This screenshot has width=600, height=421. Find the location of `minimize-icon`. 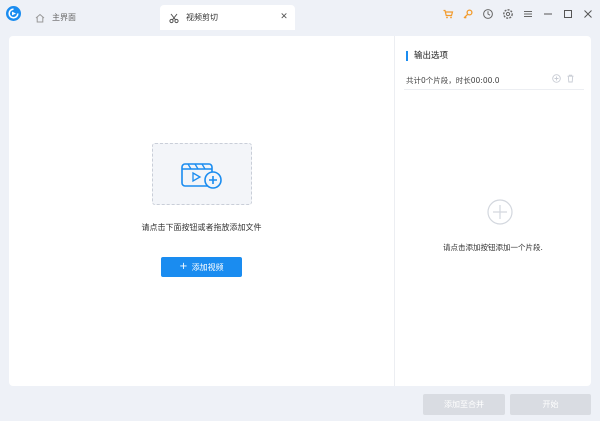

minimize-icon is located at coordinates (548, 14).